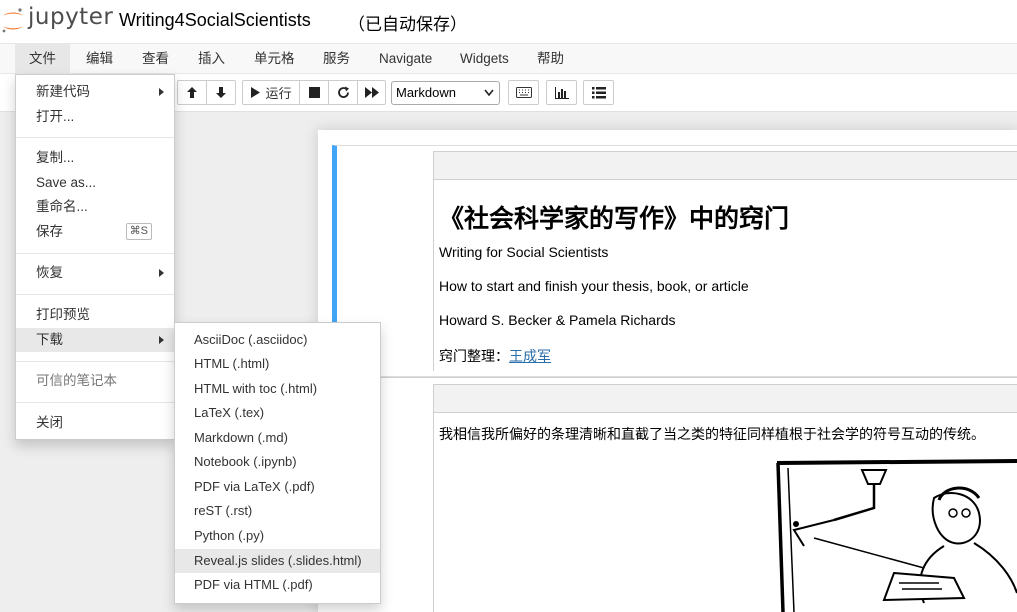 The height and width of the screenshot is (612, 1017). What do you see at coordinates (405, 59) in the screenshot?
I see `menu-navigate: Navigate` at bounding box center [405, 59].